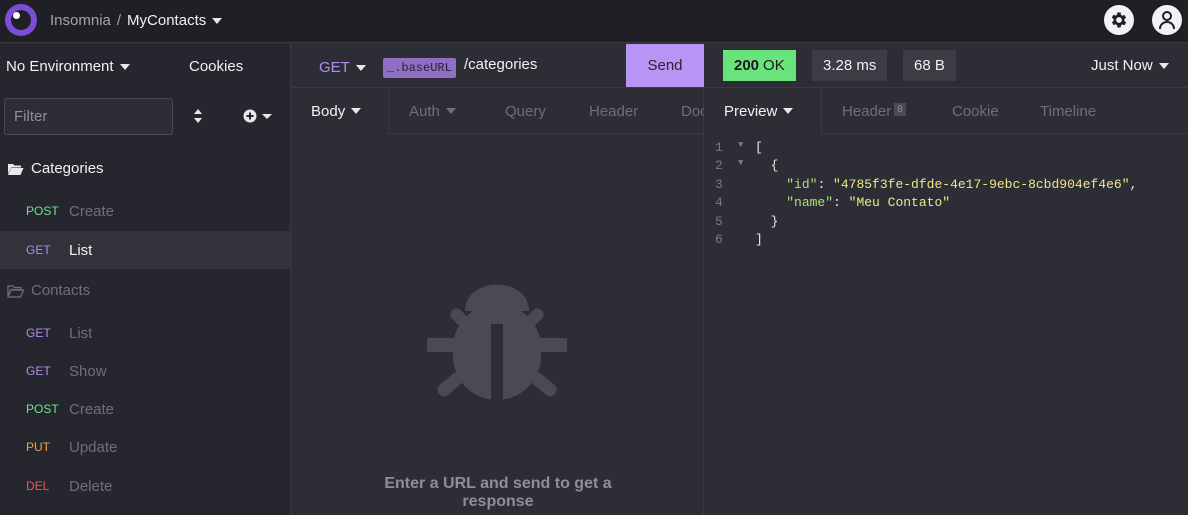  What do you see at coordinates (747, 65) in the screenshot?
I see `status-code: 200` at bounding box center [747, 65].